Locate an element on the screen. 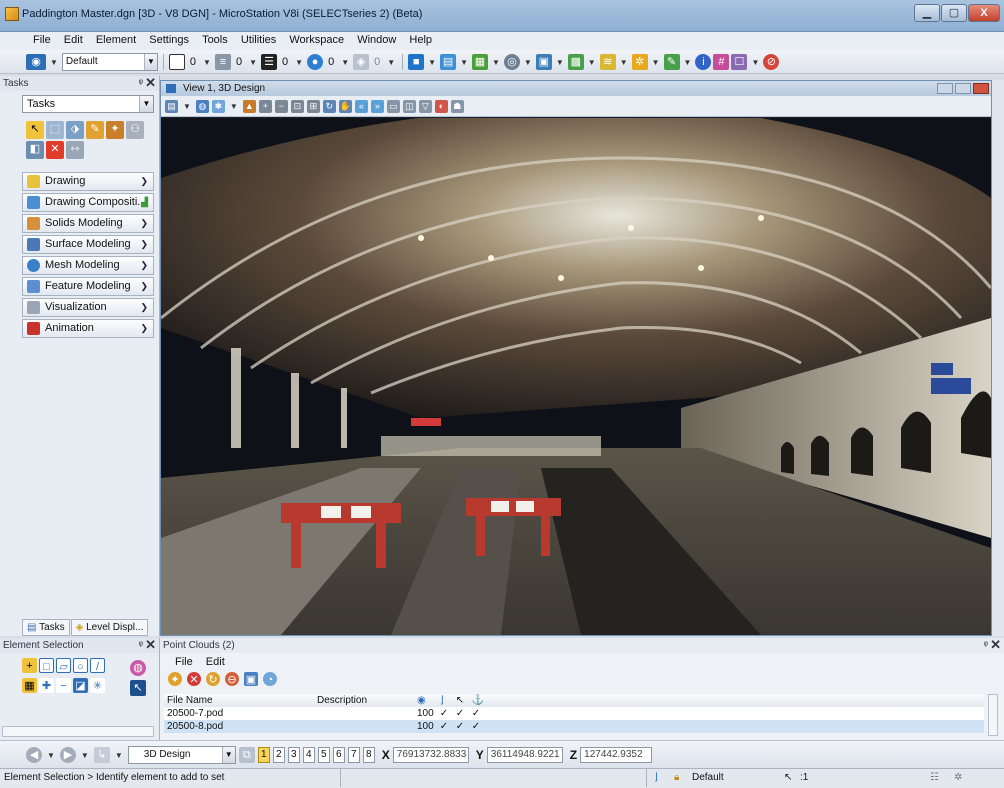 This screenshot has height=788, width=1004. element-info-icon: ■ is located at coordinates (416, 62).